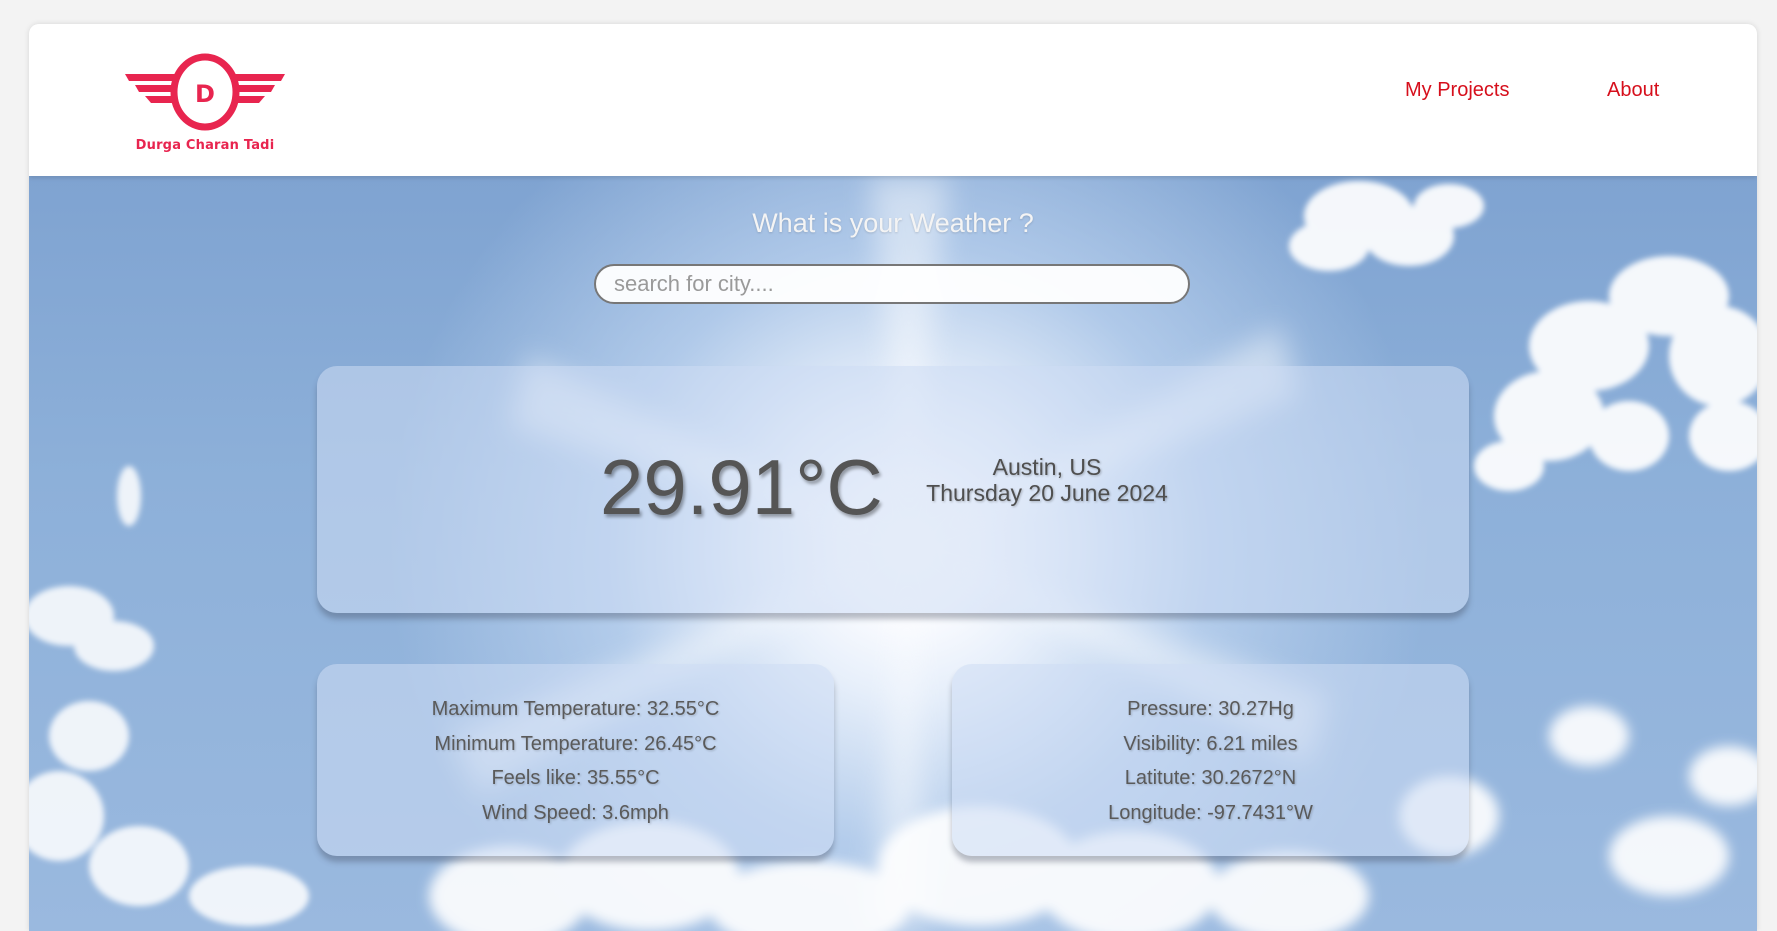 The width and height of the screenshot is (1777, 931). Describe the element at coordinates (575, 743) in the screenshot. I see `min-temperature: Minimum Temperature: 26.45°C` at that location.